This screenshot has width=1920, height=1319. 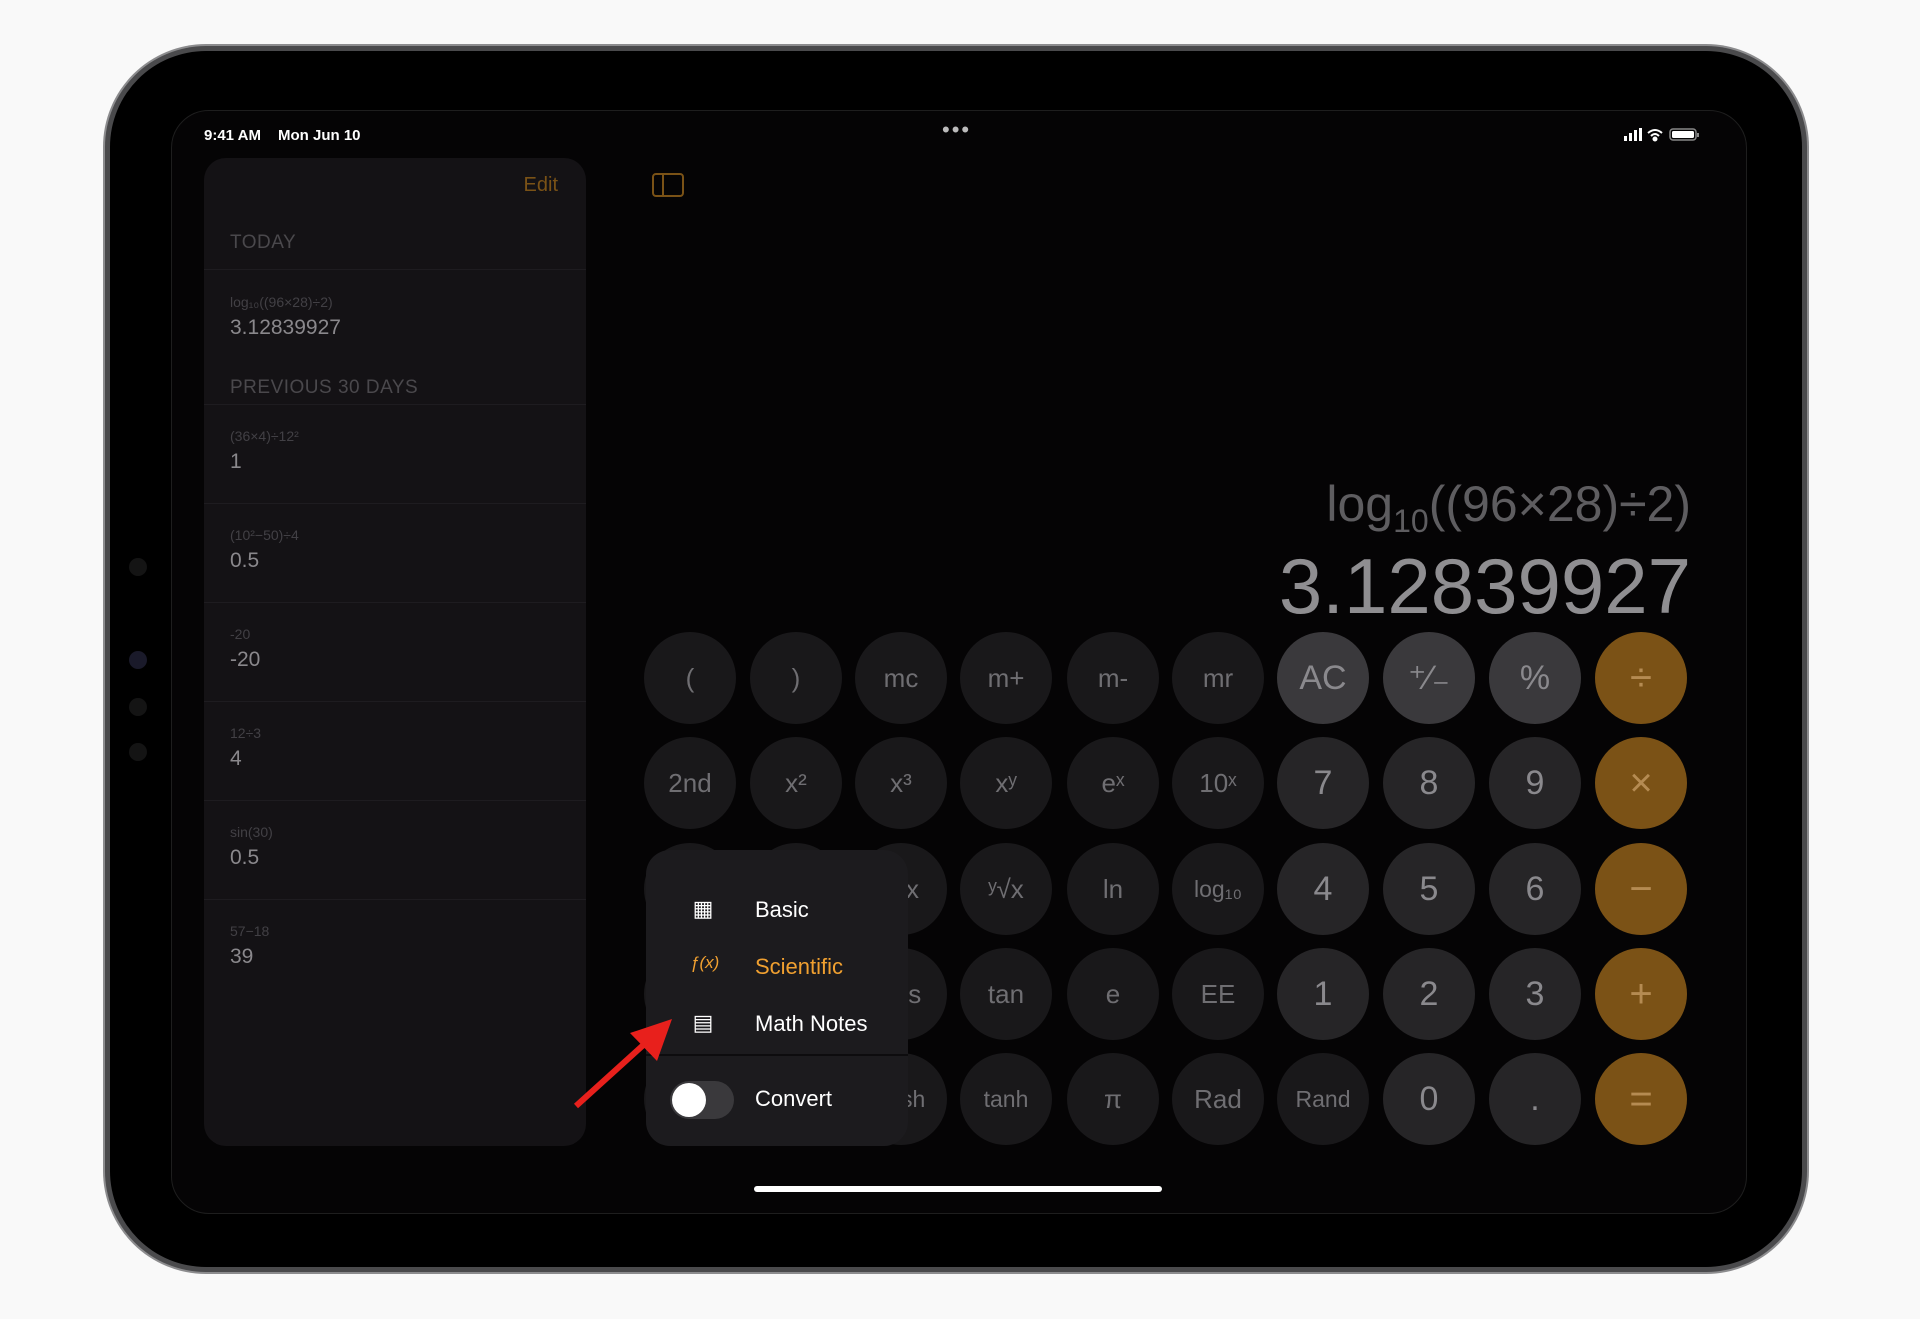 I want to click on key-button: tanh, so click(x=1006, y=1099).